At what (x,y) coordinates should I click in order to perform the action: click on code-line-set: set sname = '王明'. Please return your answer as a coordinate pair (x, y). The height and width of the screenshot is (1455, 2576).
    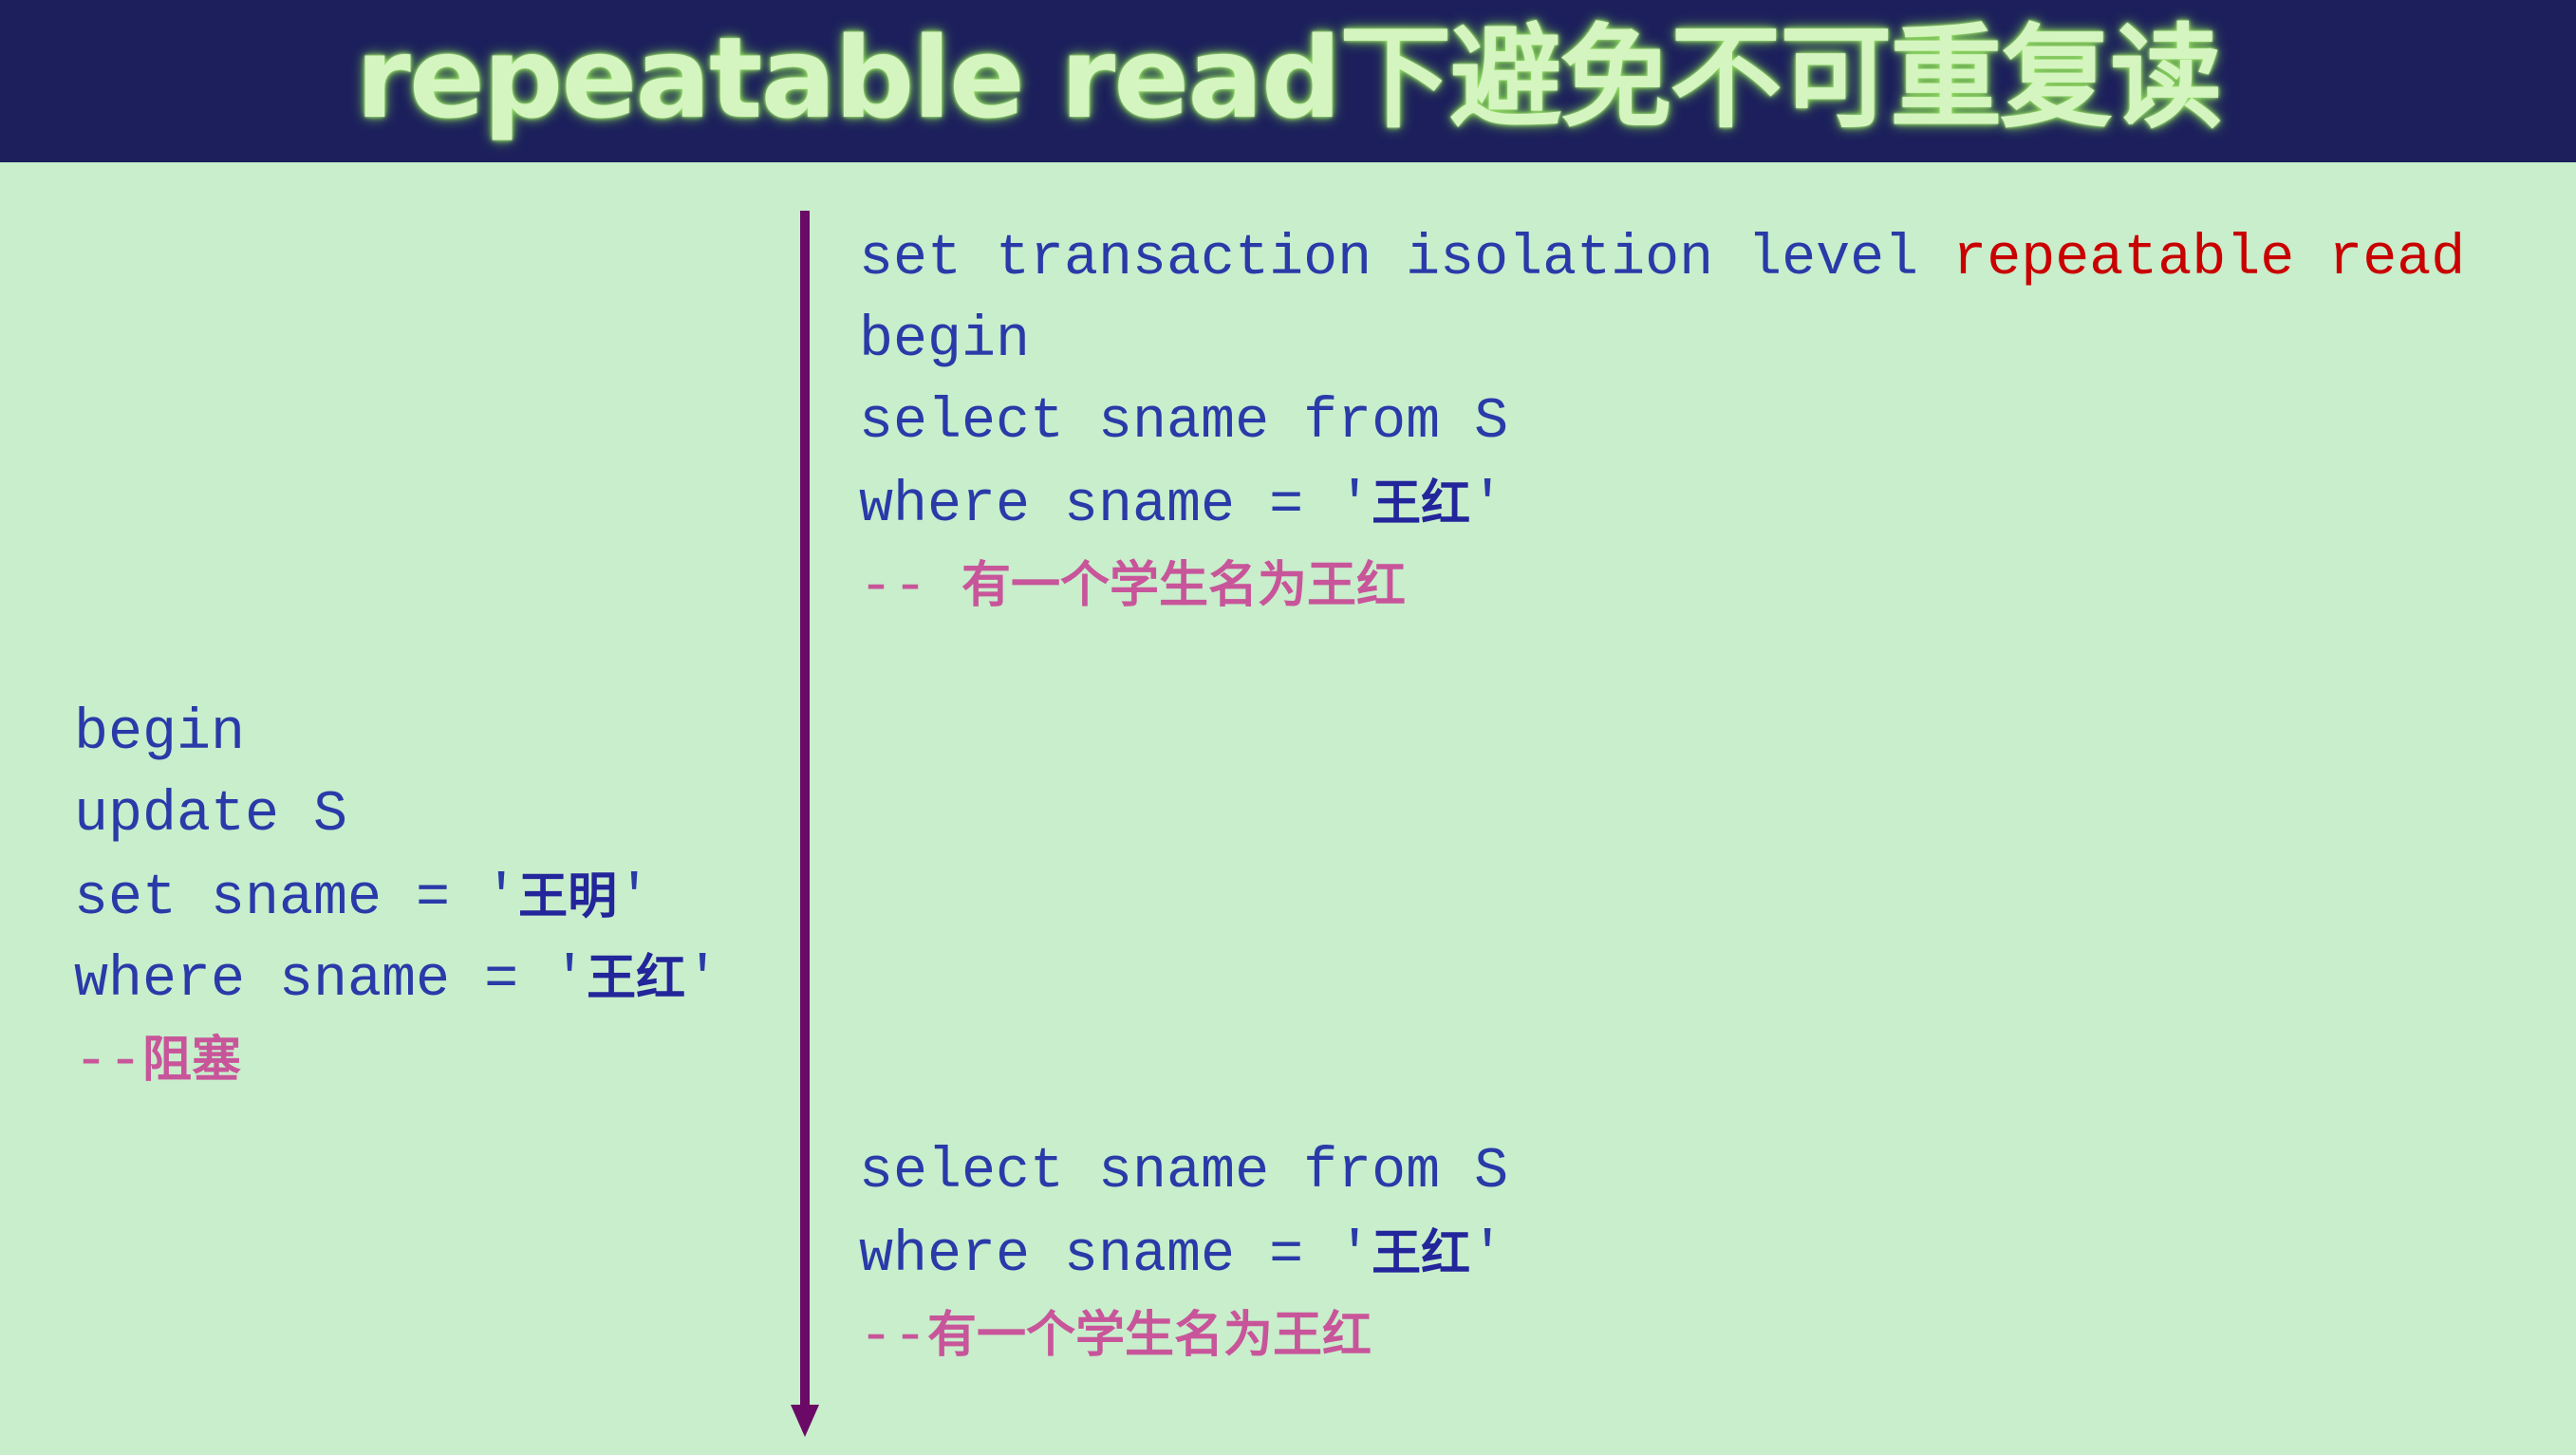
    Looking at the image, I should click on (396, 897).